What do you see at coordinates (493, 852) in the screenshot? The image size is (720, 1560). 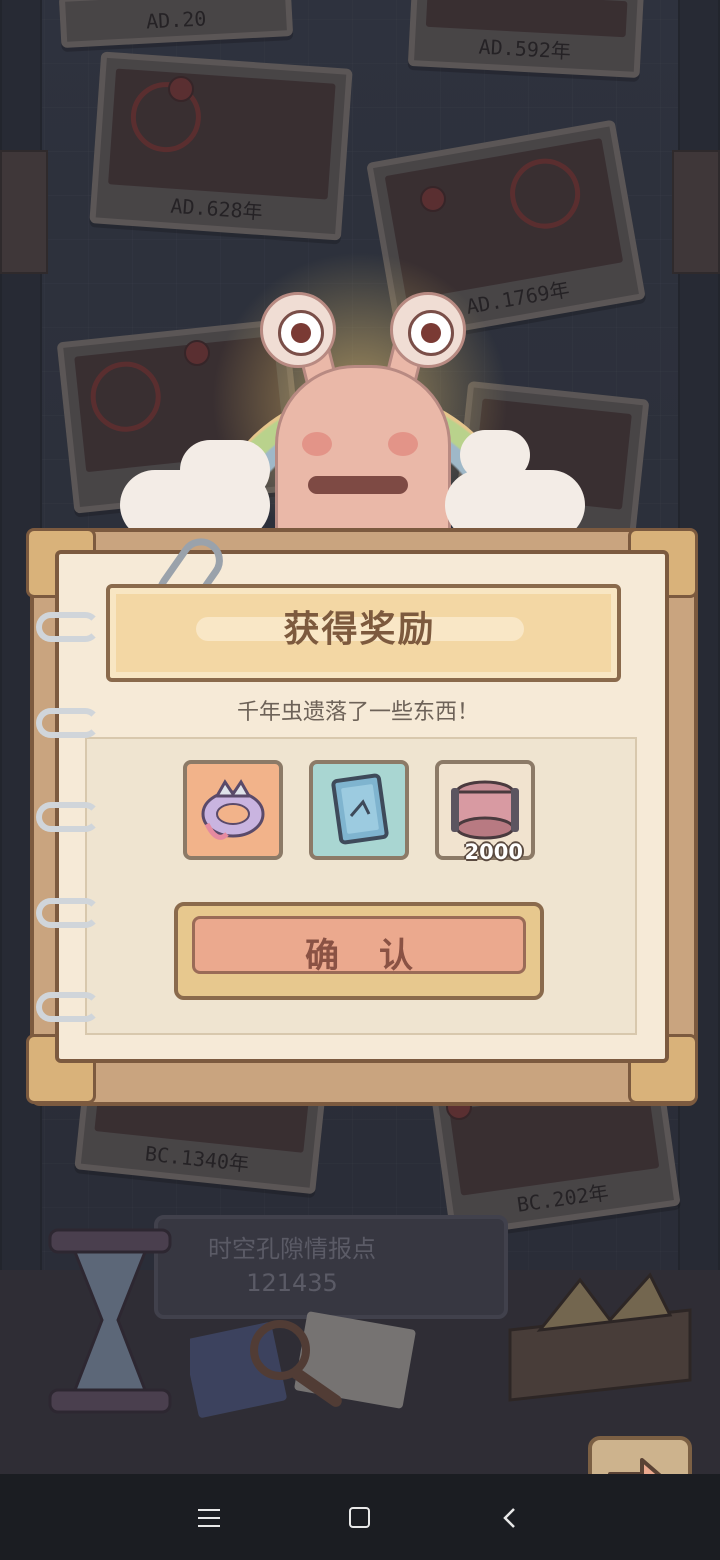 I see `reward-quantity: 2000` at bounding box center [493, 852].